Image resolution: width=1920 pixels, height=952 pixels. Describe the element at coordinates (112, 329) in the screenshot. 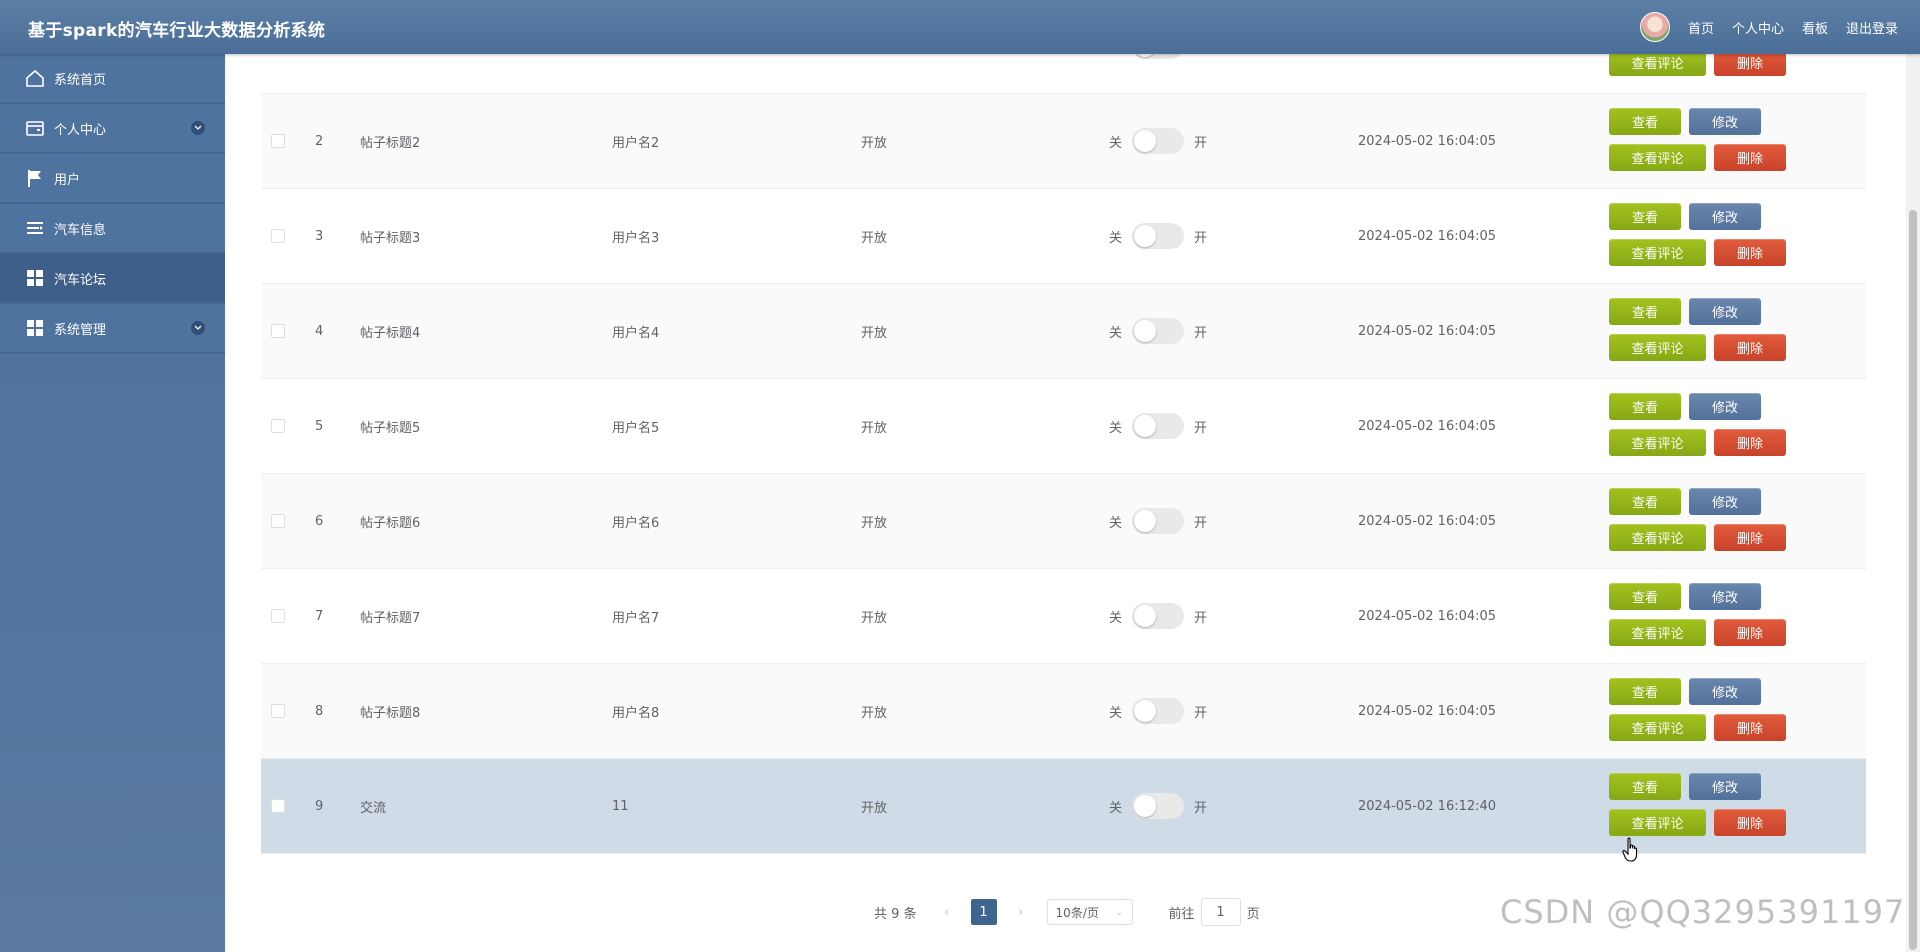

I see `sidebar-item-system-management: 系统管理` at that location.